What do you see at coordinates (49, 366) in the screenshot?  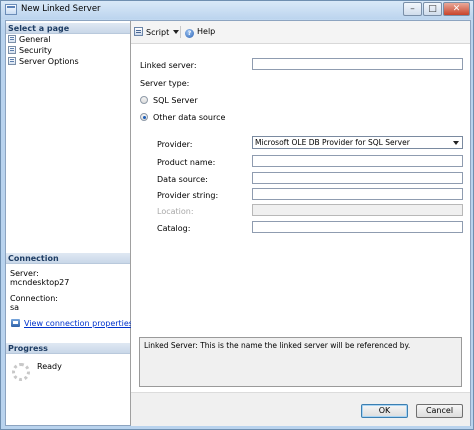 I see `progress-status: Ready` at bounding box center [49, 366].